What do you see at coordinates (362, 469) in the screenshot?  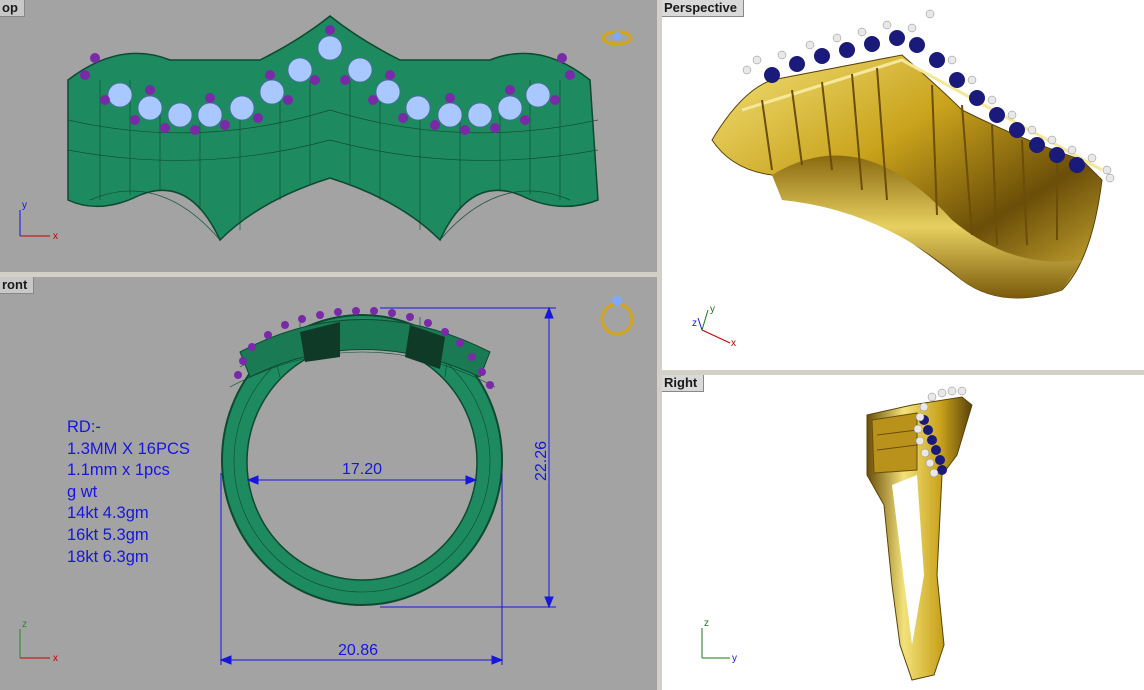 I see `dimension-inner-diameter-label: 17.20` at bounding box center [362, 469].